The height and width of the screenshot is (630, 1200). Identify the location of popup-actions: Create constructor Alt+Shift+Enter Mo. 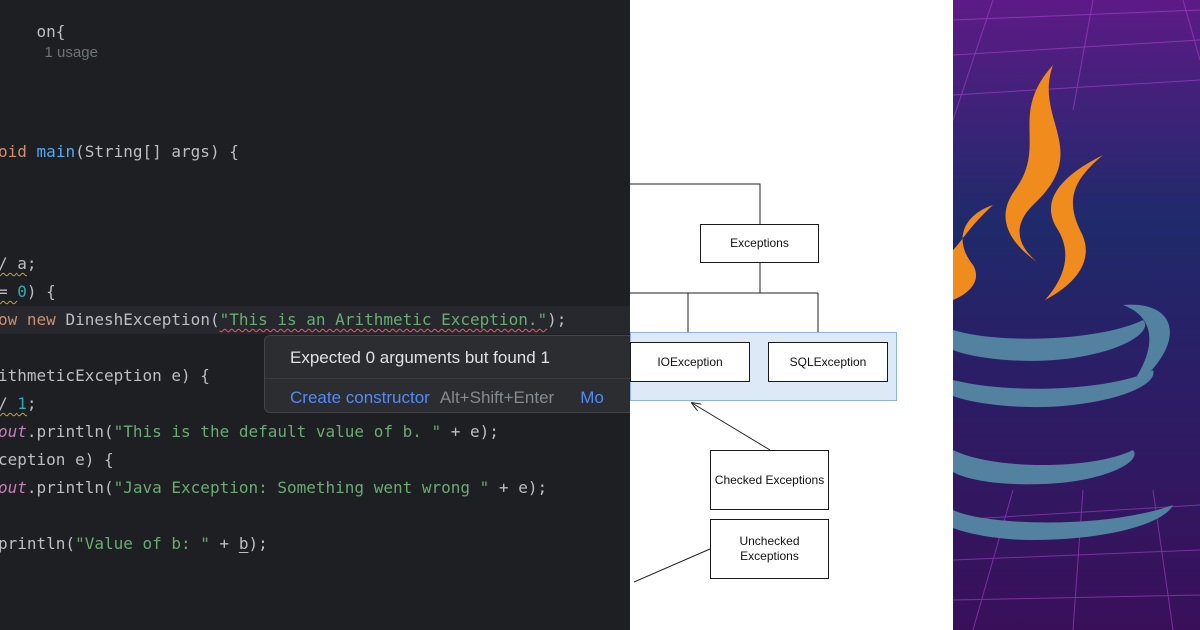
(447, 398).